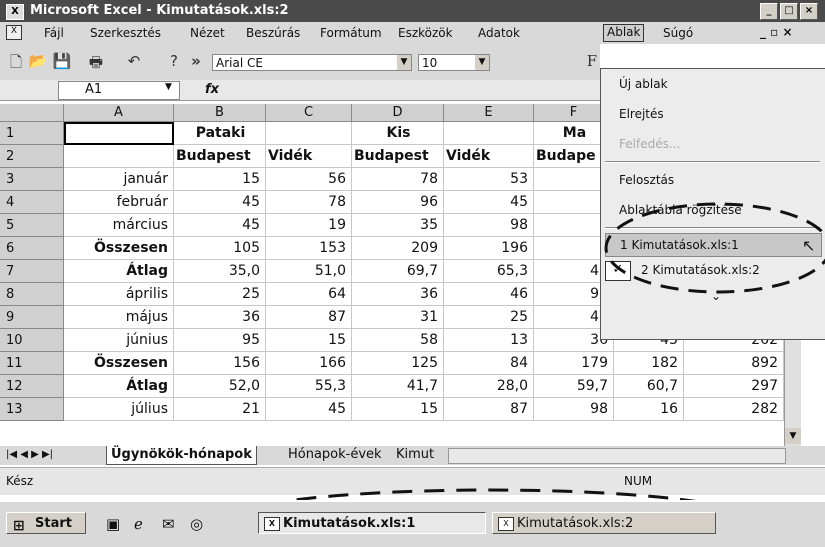  I want to click on start-button: ⊞ Start, so click(46, 523).